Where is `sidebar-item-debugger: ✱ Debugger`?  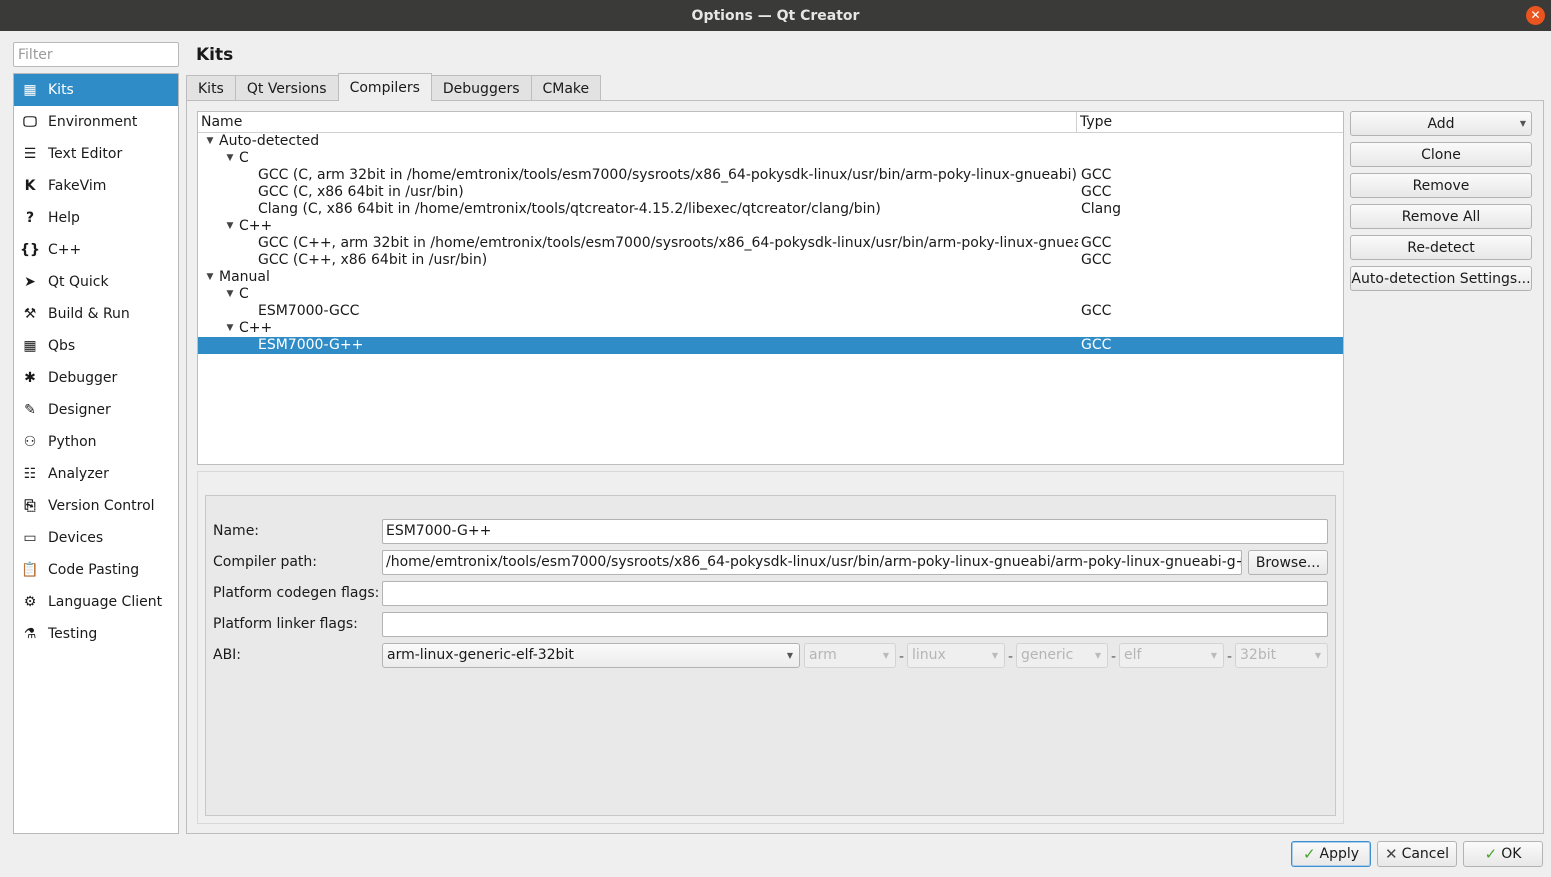
sidebar-item-debugger: ✱ Debugger is located at coordinates (96, 378).